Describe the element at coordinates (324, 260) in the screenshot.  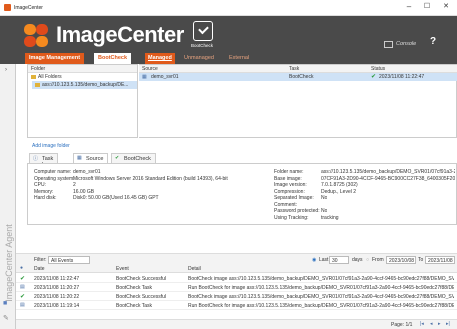
I see `last-label: Last` at that location.